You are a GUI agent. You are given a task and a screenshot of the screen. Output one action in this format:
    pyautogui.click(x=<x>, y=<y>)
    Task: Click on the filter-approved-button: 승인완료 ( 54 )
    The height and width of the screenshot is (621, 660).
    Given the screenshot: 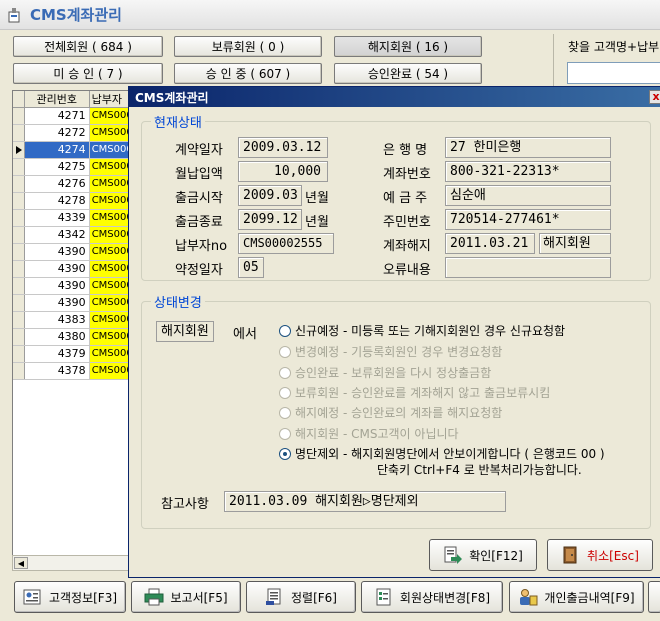 What is the action you would take?
    pyautogui.click(x=408, y=73)
    